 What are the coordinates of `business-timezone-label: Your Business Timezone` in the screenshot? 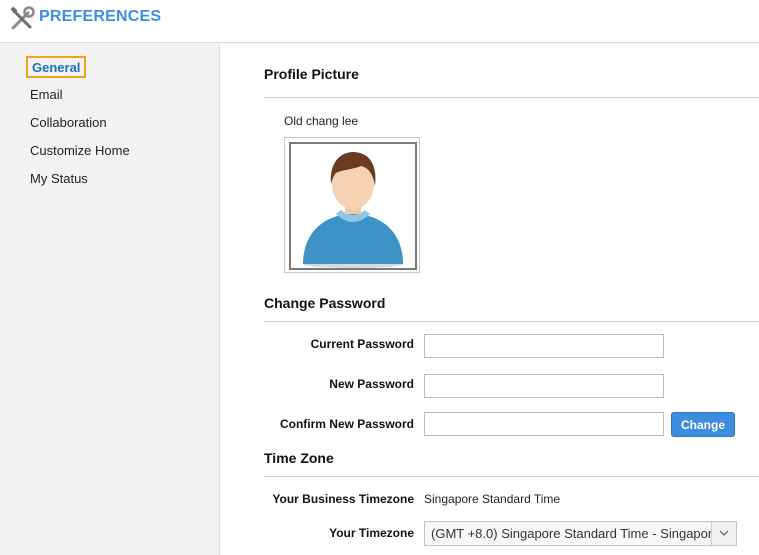 It's located at (343, 499).